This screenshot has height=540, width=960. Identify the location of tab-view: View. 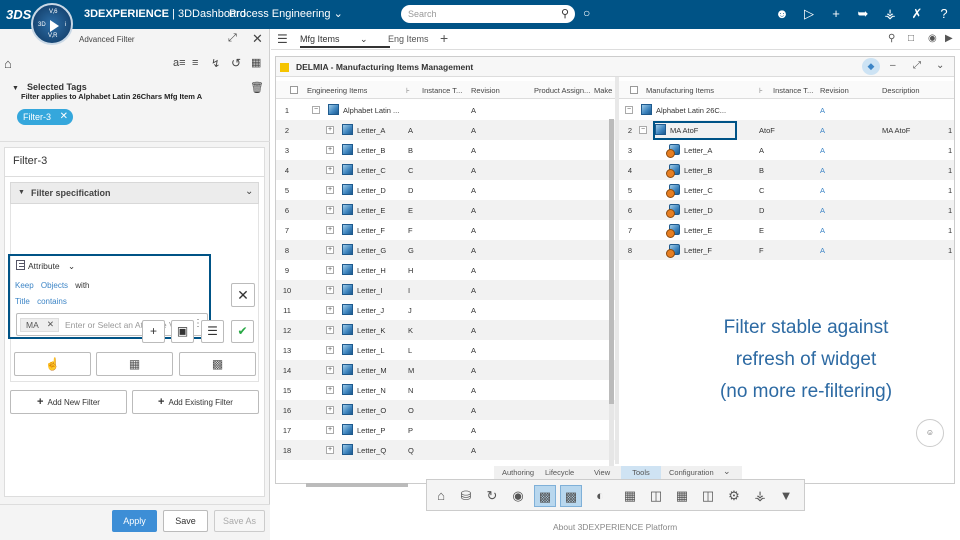
(602, 472).